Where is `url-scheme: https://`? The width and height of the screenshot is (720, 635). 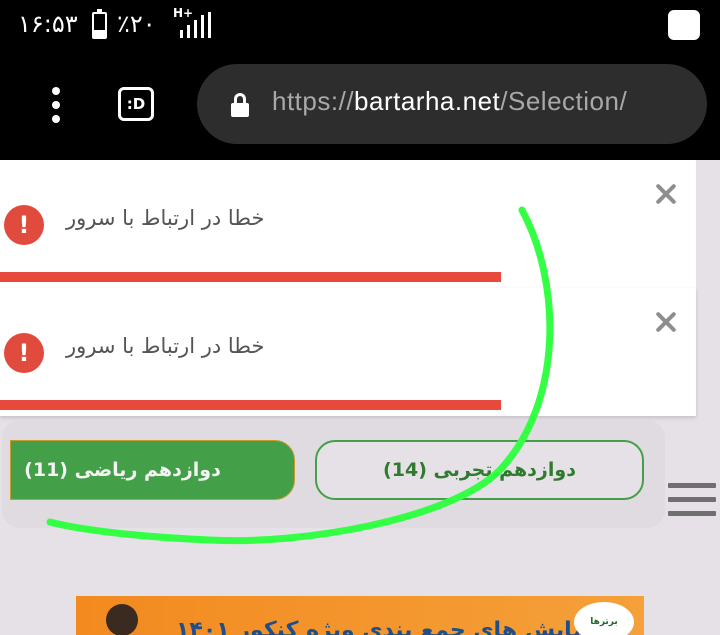 url-scheme: https:// is located at coordinates (313, 101).